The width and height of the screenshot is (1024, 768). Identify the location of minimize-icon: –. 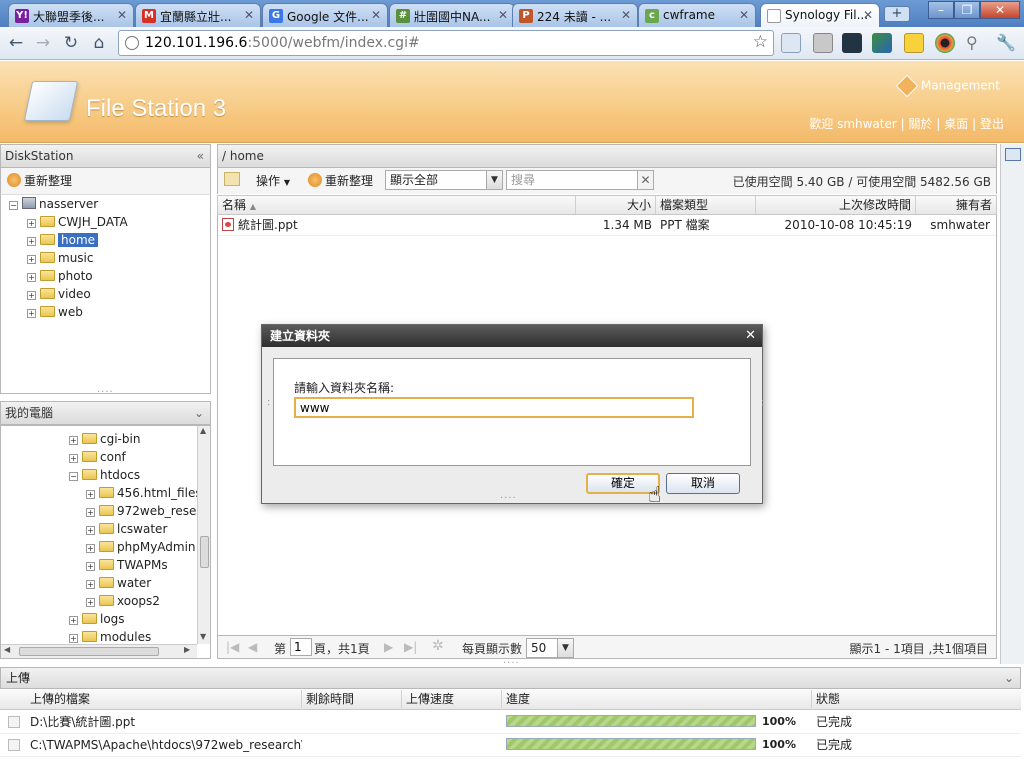
(941, 10).